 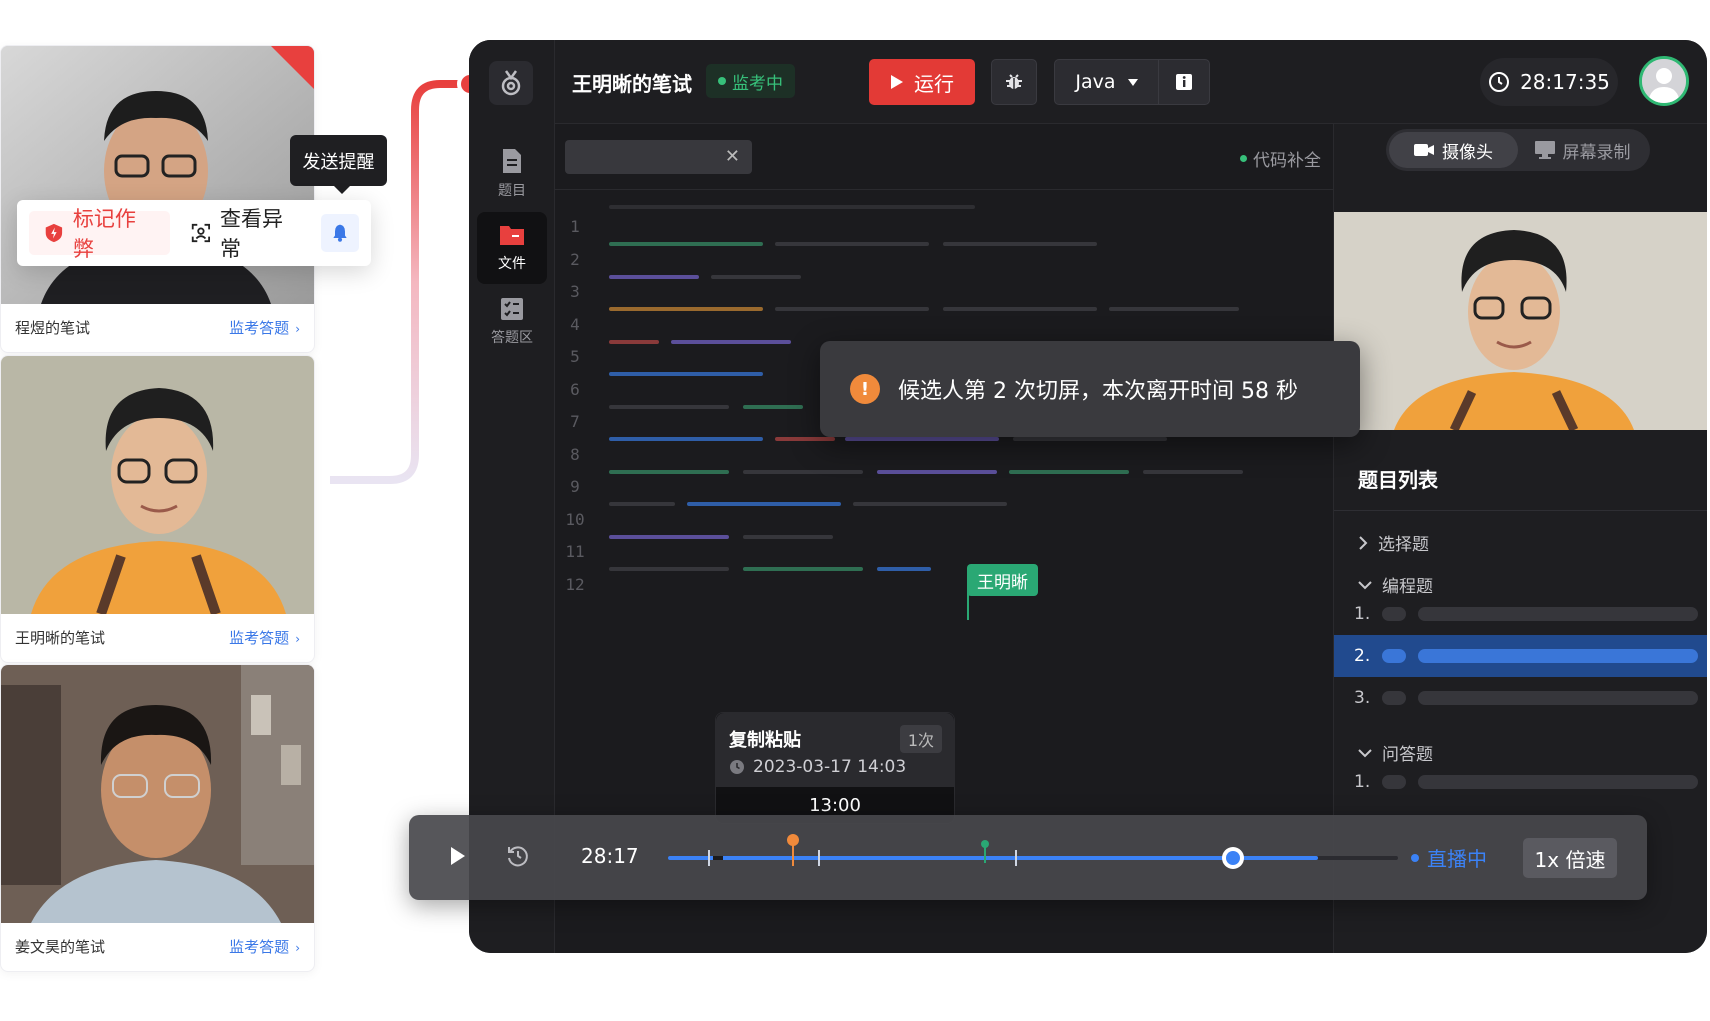 What do you see at coordinates (575, 584) in the screenshot?
I see `line-number: 12` at bounding box center [575, 584].